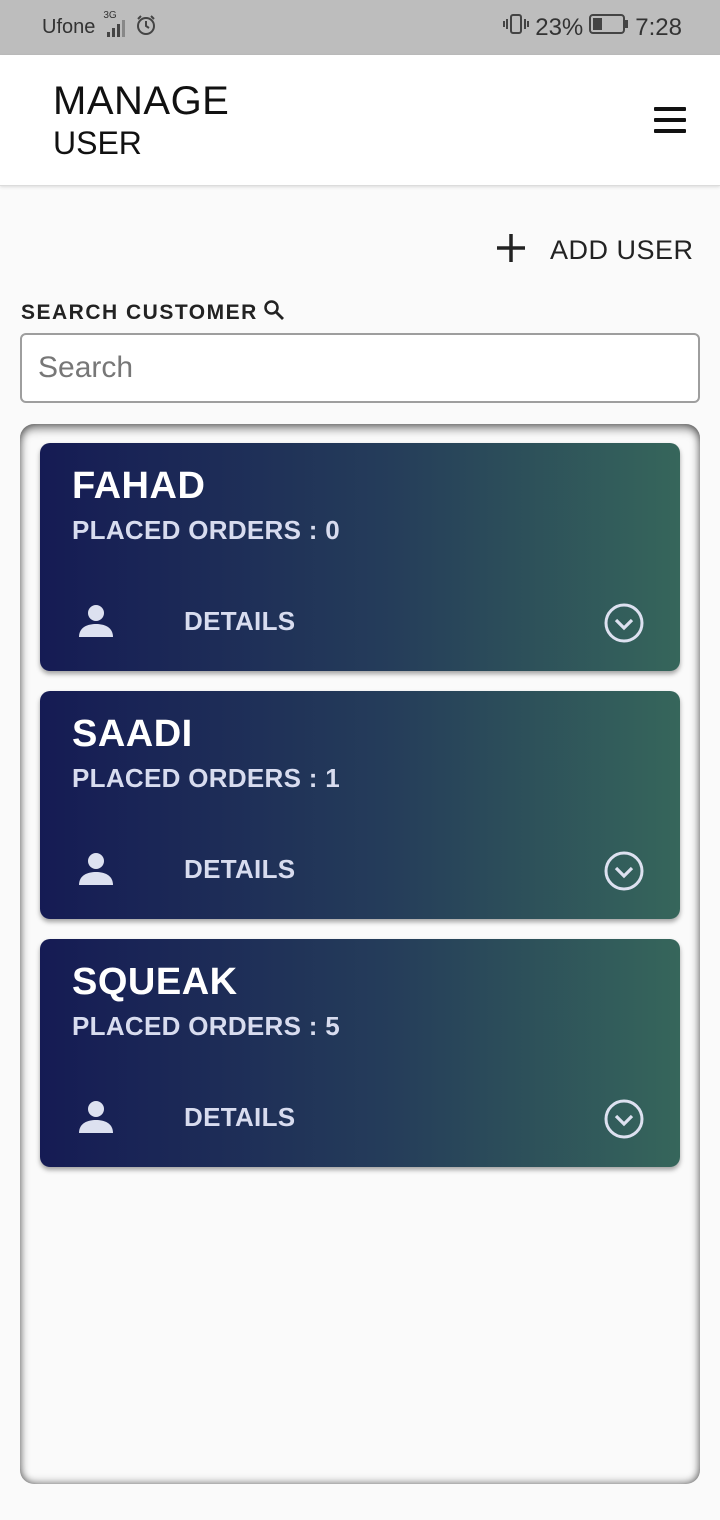  What do you see at coordinates (146, 28) in the screenshot?
I see `alarm-icon` at bounding box center [146, 28].